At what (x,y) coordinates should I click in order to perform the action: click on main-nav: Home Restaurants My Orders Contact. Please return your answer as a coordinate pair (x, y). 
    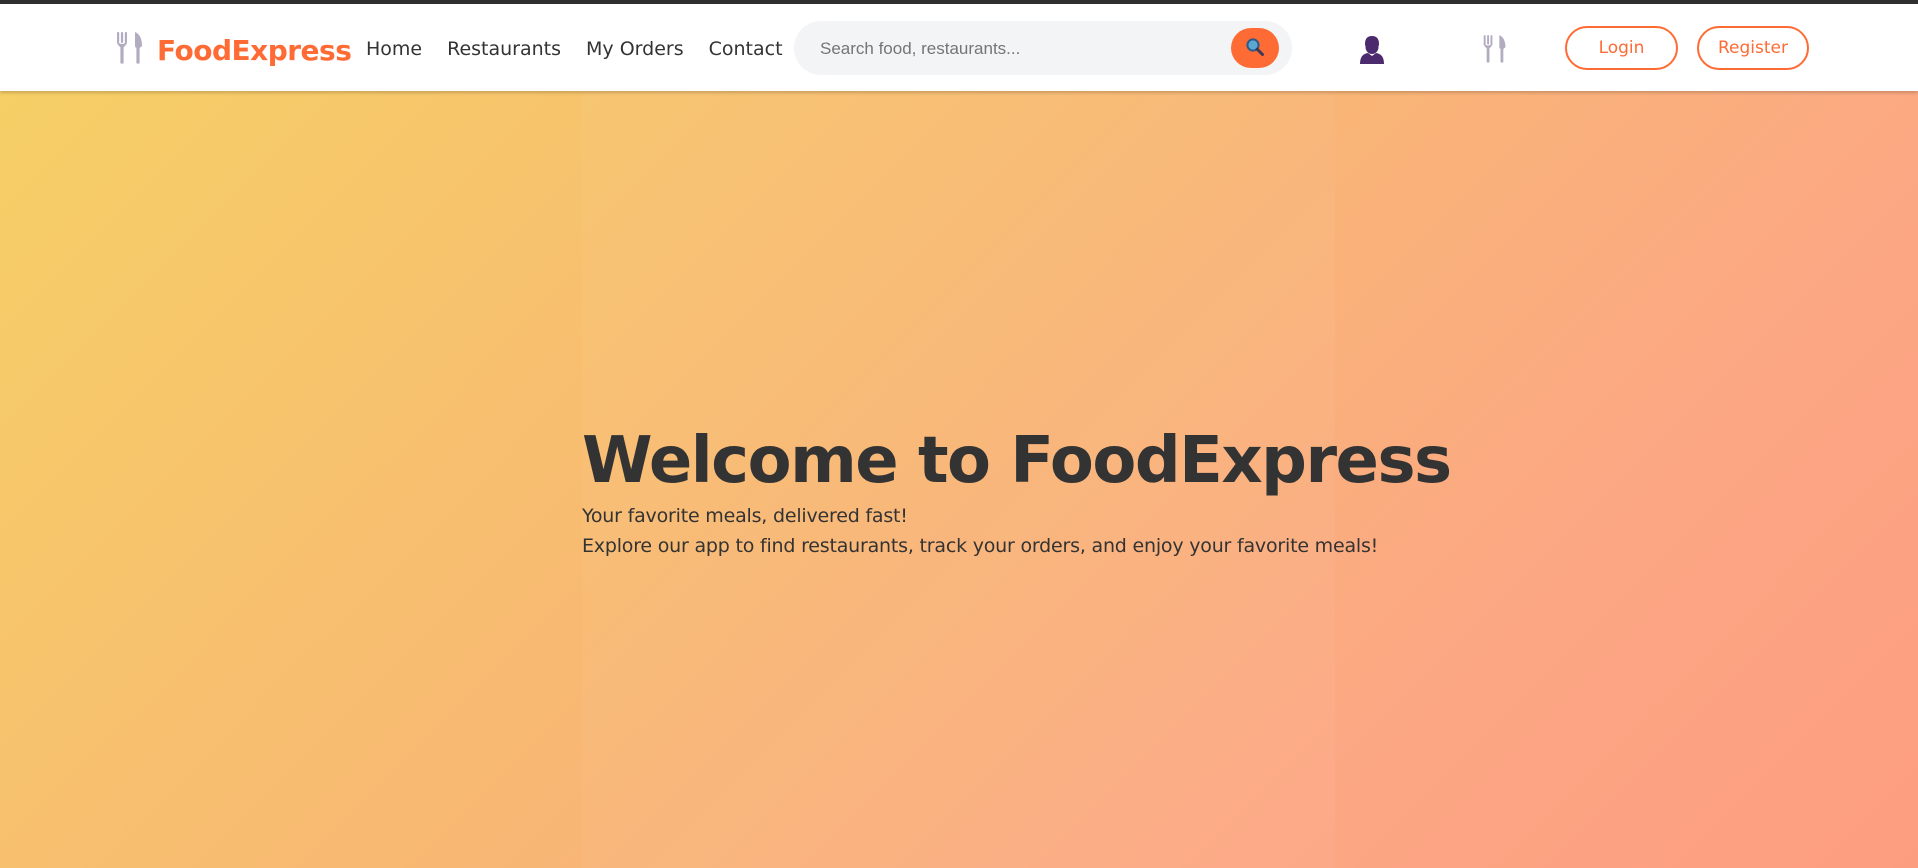
    Looking at the image, I should click on (587, 49).